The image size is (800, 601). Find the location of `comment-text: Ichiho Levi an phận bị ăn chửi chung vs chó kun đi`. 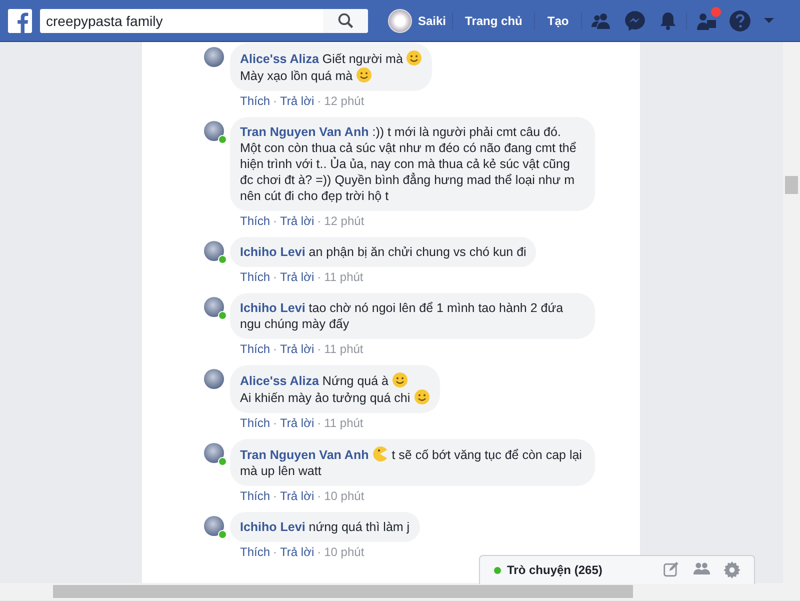

comment-text: Ichiho Levi an phận bị ăn chửi chung vs chó kun đi is located at coordinates (383, 252).